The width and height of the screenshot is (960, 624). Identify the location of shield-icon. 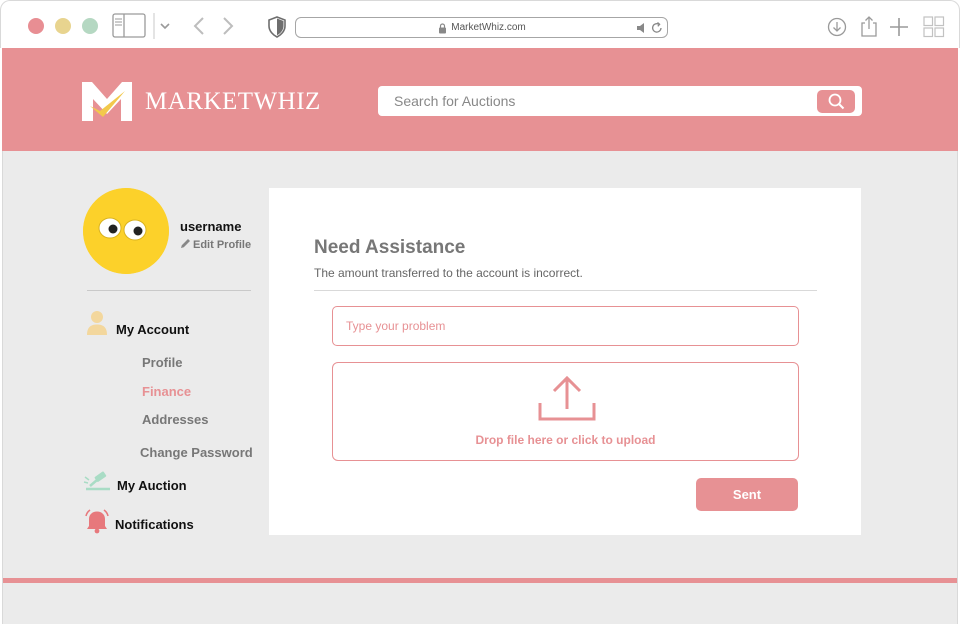
(277, 27).